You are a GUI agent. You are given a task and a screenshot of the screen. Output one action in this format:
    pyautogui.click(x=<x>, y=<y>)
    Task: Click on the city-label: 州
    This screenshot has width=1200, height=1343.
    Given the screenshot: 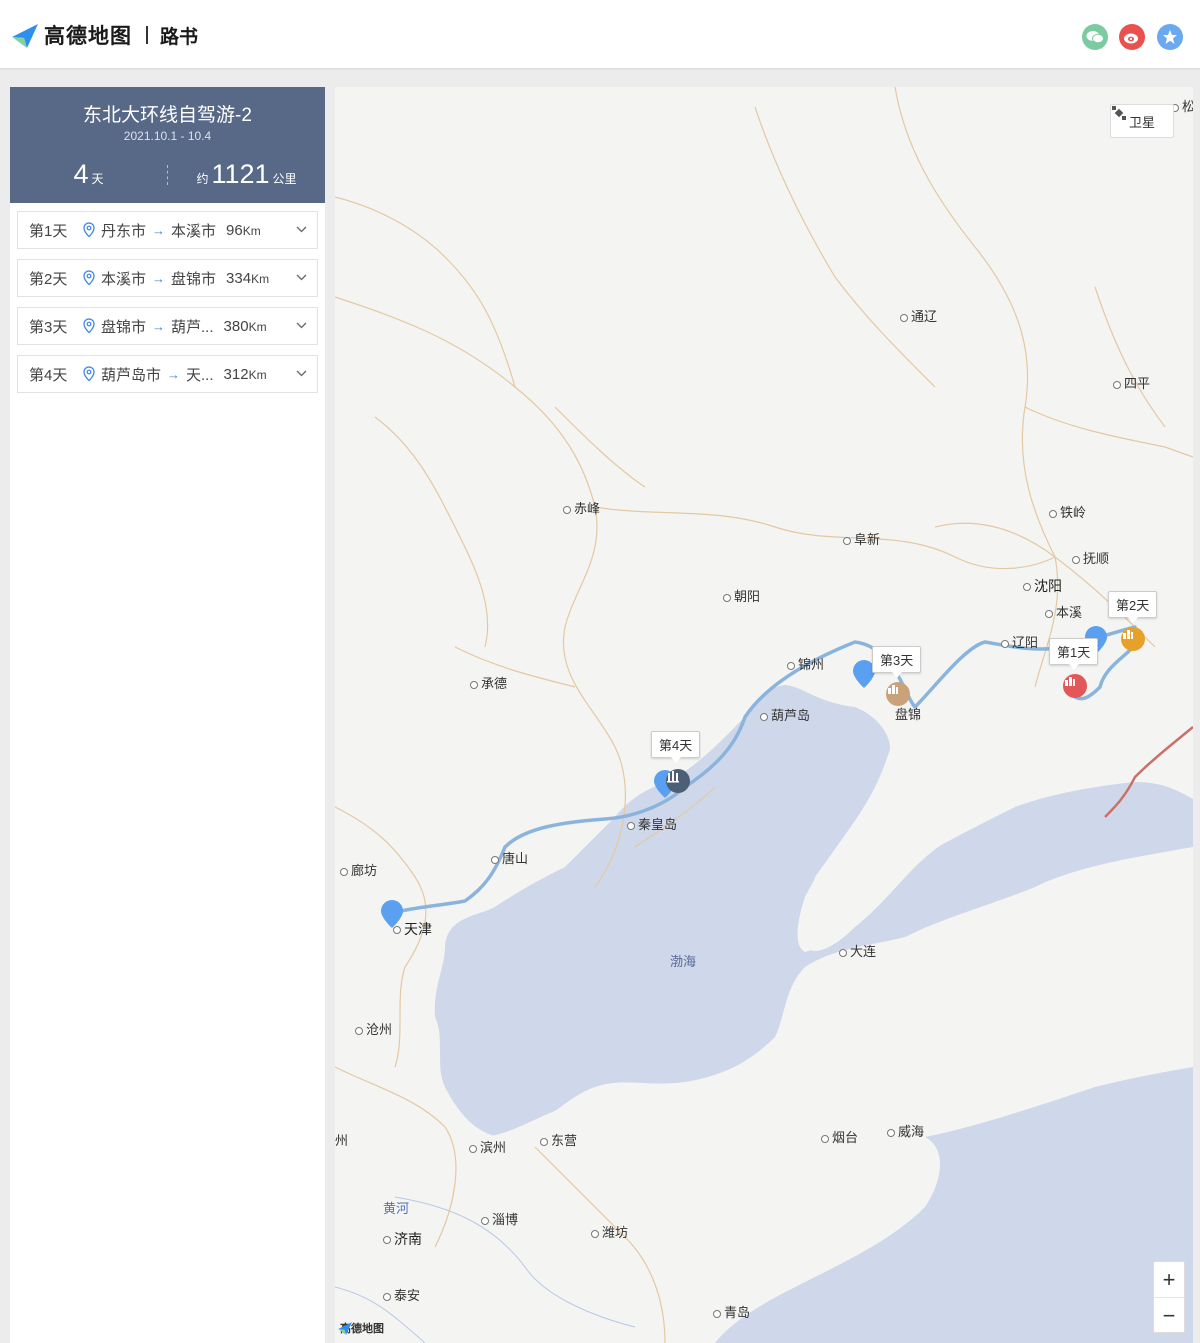 What is the action you would take?
    pyautogui.click(x=342, y=1140)
    